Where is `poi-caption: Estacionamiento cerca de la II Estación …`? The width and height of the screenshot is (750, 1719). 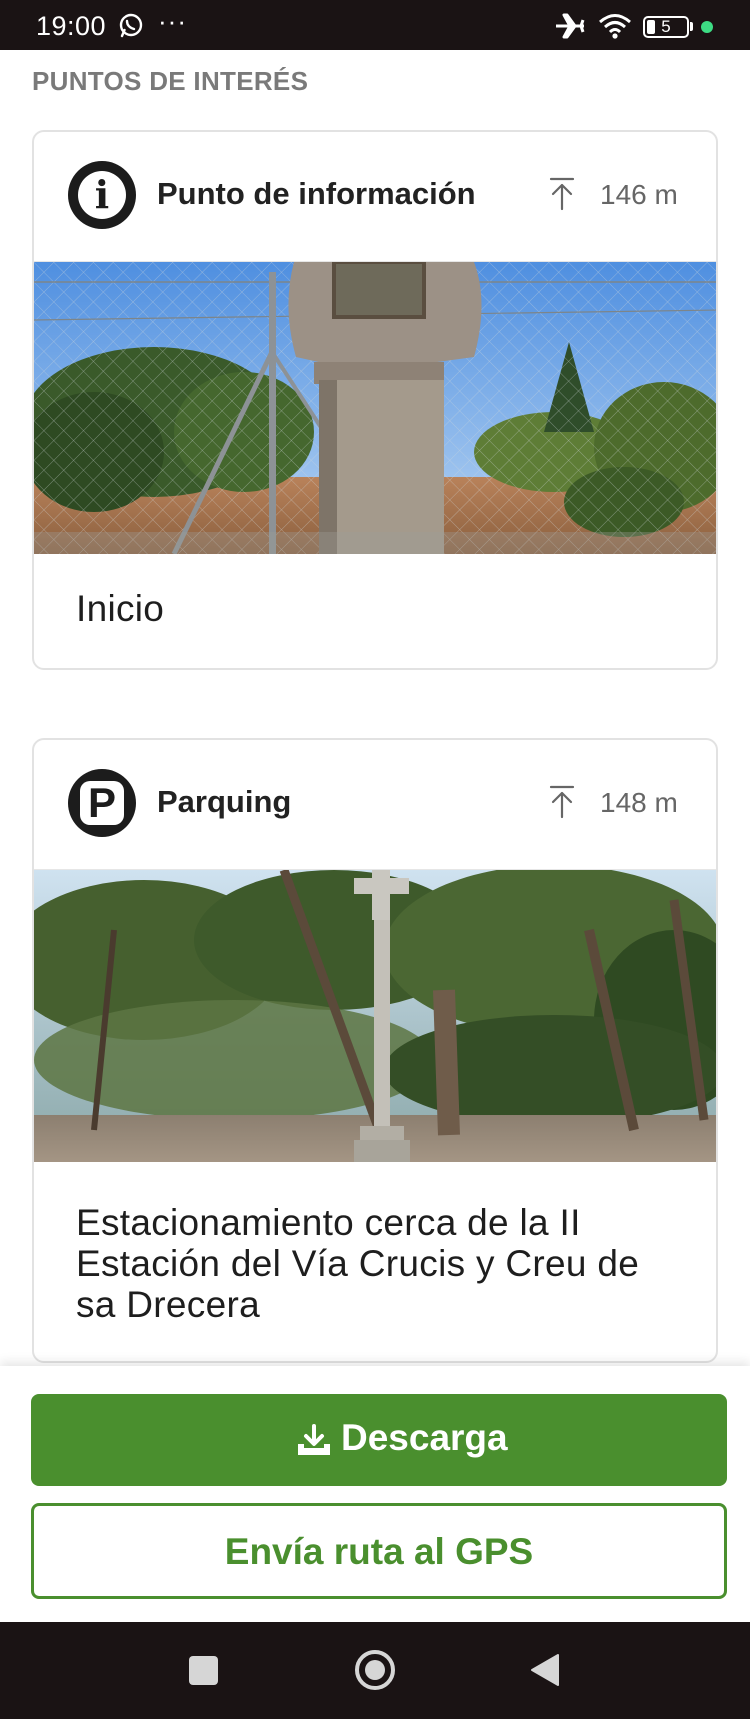
poi-caption: Estacionamiento cerca de la II Estación … is located at coordinates (358, 1263).